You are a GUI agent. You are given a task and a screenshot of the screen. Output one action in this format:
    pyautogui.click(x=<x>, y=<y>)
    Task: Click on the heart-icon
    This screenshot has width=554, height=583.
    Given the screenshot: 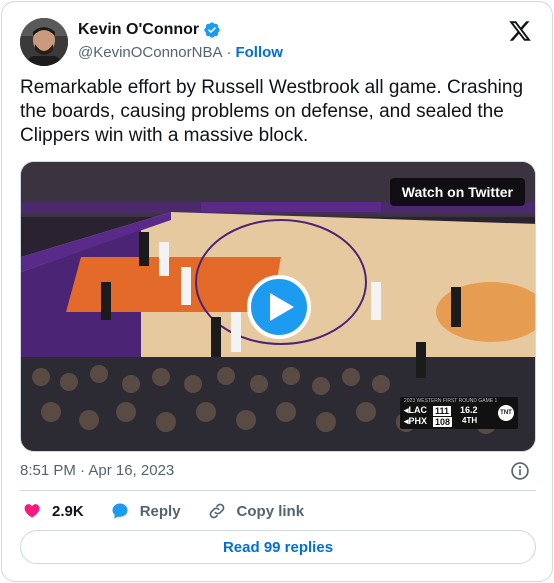 What is the action you would take?
    pyautogui.click(x=32, y=511)
    